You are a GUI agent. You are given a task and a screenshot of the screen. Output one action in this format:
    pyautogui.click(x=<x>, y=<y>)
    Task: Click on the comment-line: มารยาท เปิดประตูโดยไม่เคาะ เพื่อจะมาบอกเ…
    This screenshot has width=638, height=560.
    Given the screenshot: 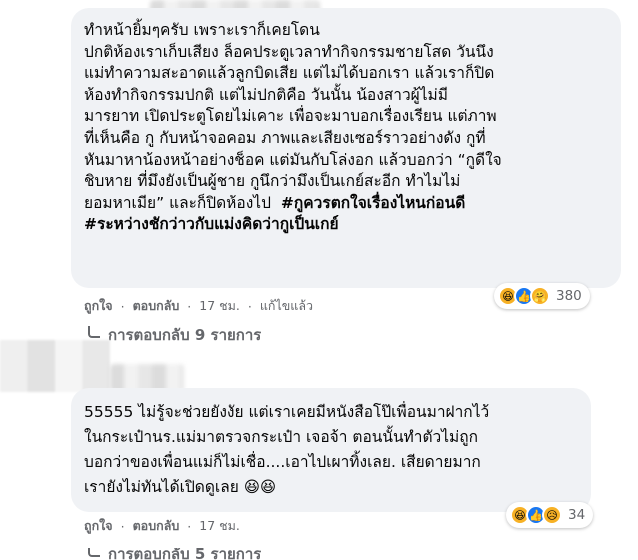 What is the action you would take?
    pyautogui.click(x=290, y=116)
    